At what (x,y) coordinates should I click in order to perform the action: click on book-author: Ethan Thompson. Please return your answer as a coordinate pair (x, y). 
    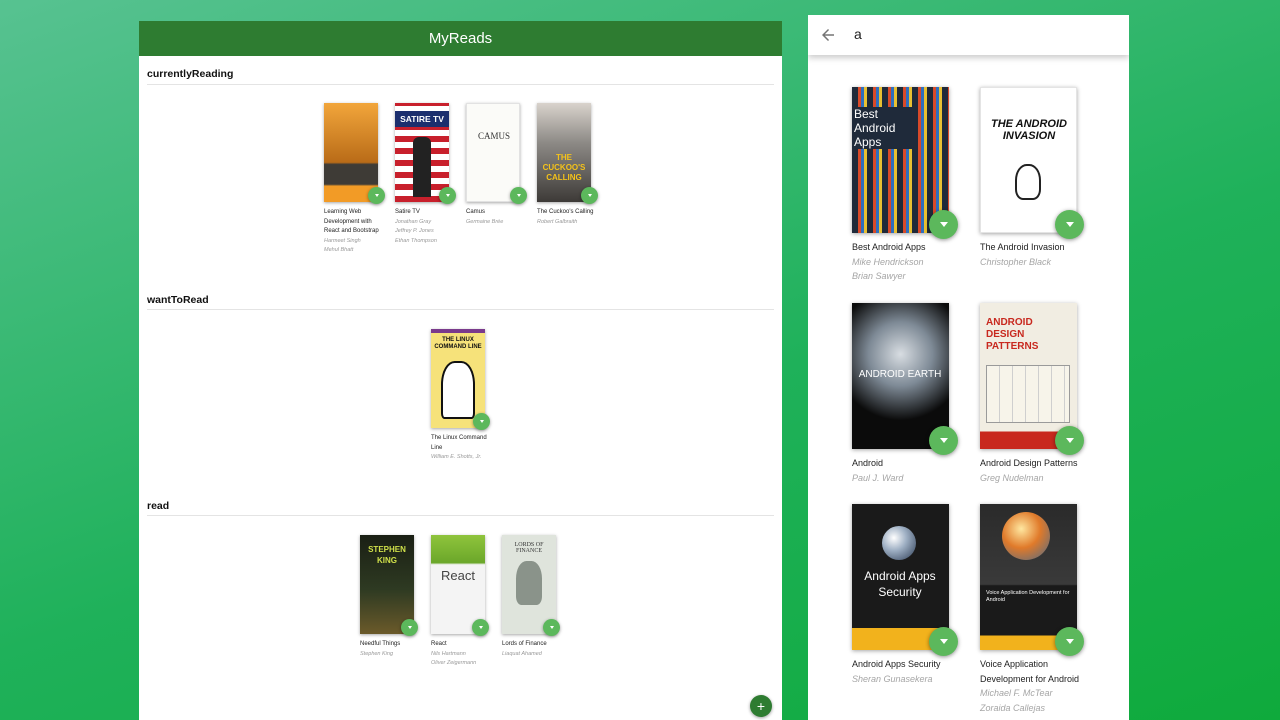
    Looking at the image, I should click on (416, 240).